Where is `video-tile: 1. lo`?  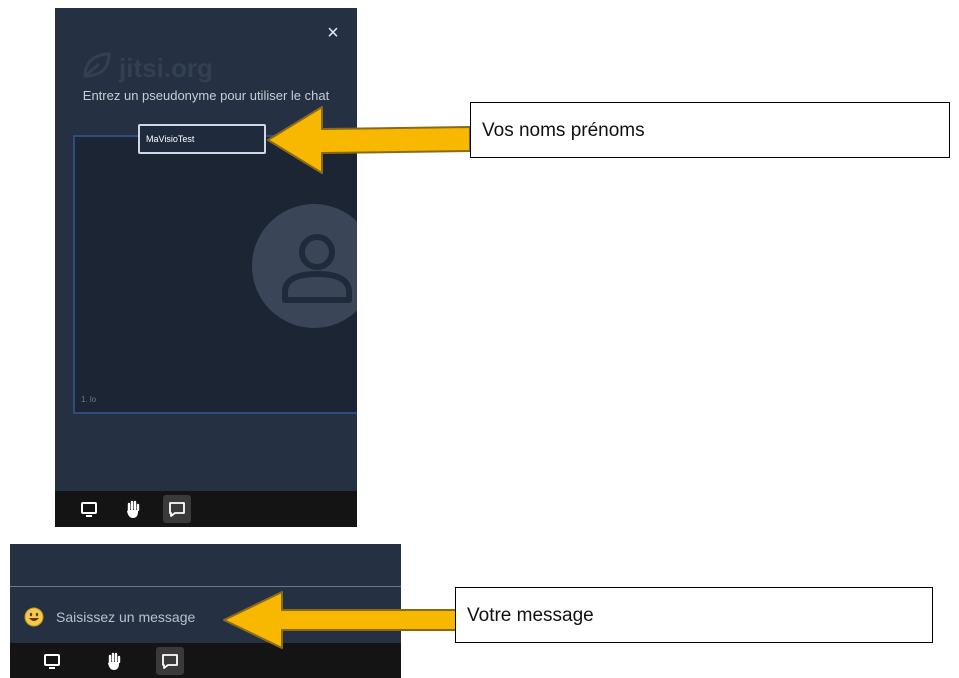
video-tile: 1. lo is located at coordinates (215, 274).